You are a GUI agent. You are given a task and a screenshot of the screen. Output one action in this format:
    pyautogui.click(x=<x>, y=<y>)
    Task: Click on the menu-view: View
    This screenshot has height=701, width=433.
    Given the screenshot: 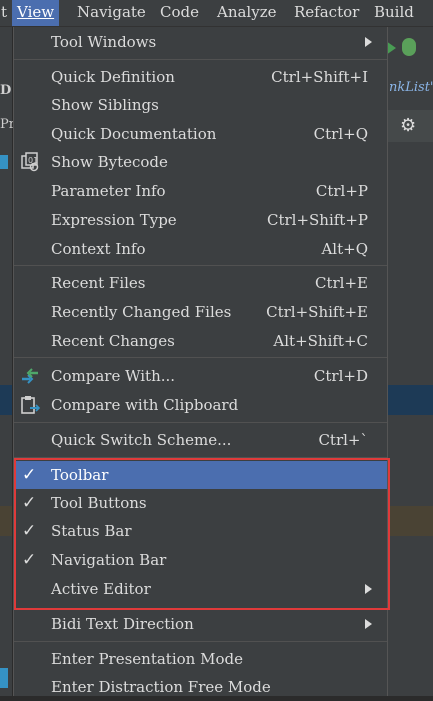 What is the action you would take?
    pyautogui.click(x=36, y=13)
    